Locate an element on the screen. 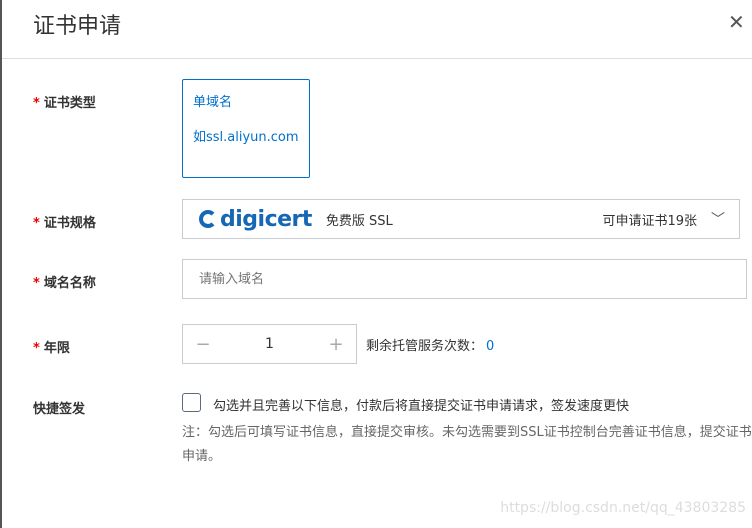  available-count: 可申请证书19张 is located at coordinates (649, 221).